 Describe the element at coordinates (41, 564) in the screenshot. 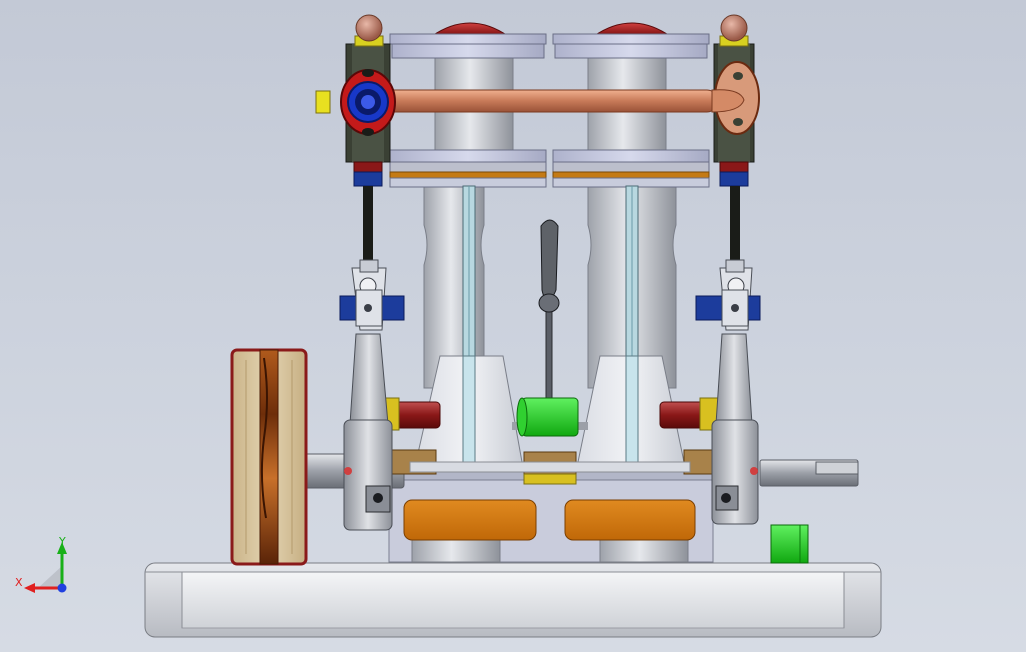

I see `coordinate-triad: Y X` at that location.